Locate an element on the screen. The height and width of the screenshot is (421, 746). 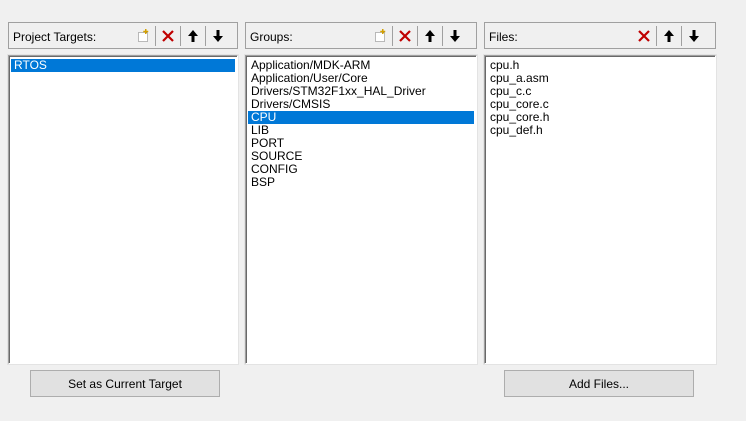
move-file-up-button is located at coordinates (669, 36).